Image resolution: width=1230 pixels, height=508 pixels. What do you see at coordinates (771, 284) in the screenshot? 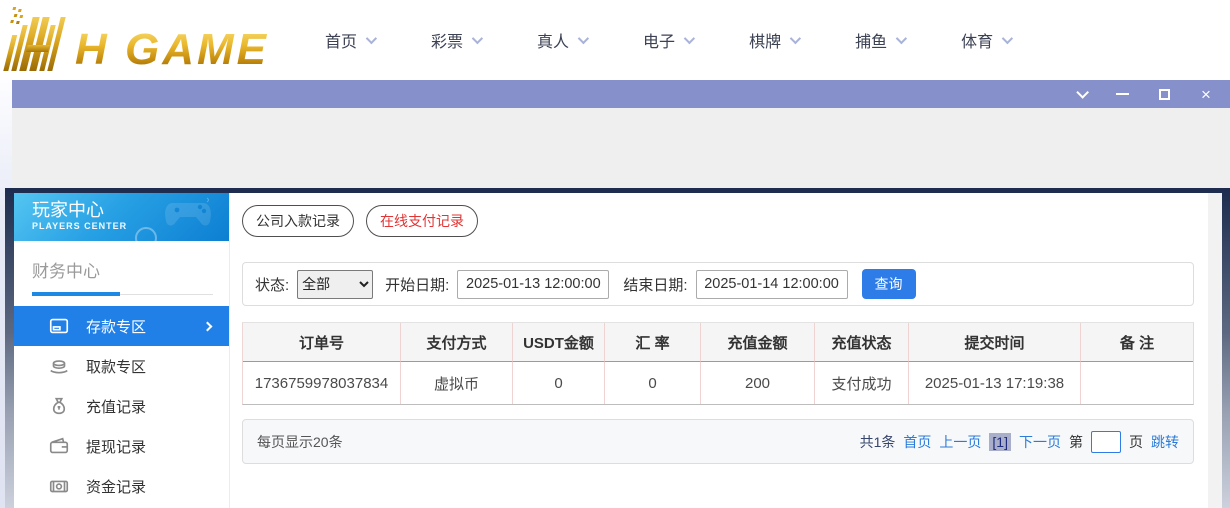
I see `end-date-input` at bounding box center [771, 284].